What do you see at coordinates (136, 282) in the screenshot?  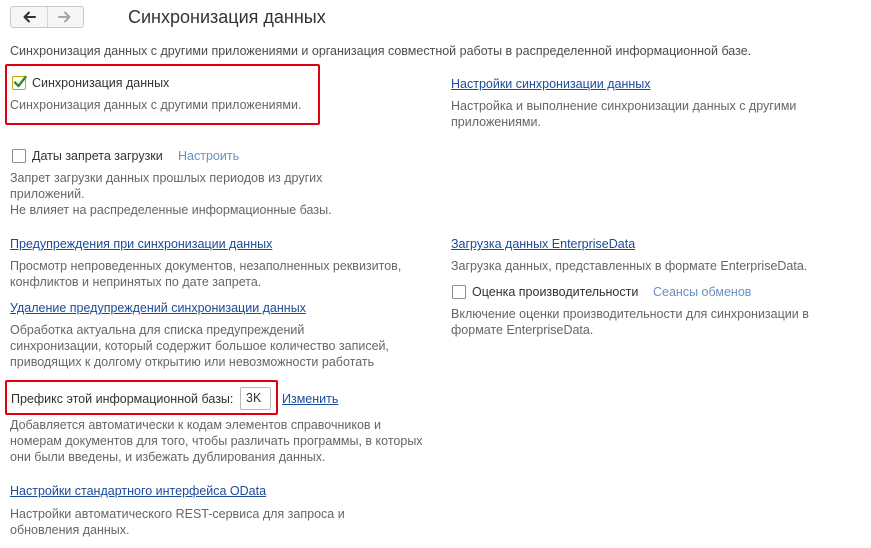 I see `warnings-desc-line-2: конфликтов и непринятых по дате запрета.` at bounding box center [136, 282].